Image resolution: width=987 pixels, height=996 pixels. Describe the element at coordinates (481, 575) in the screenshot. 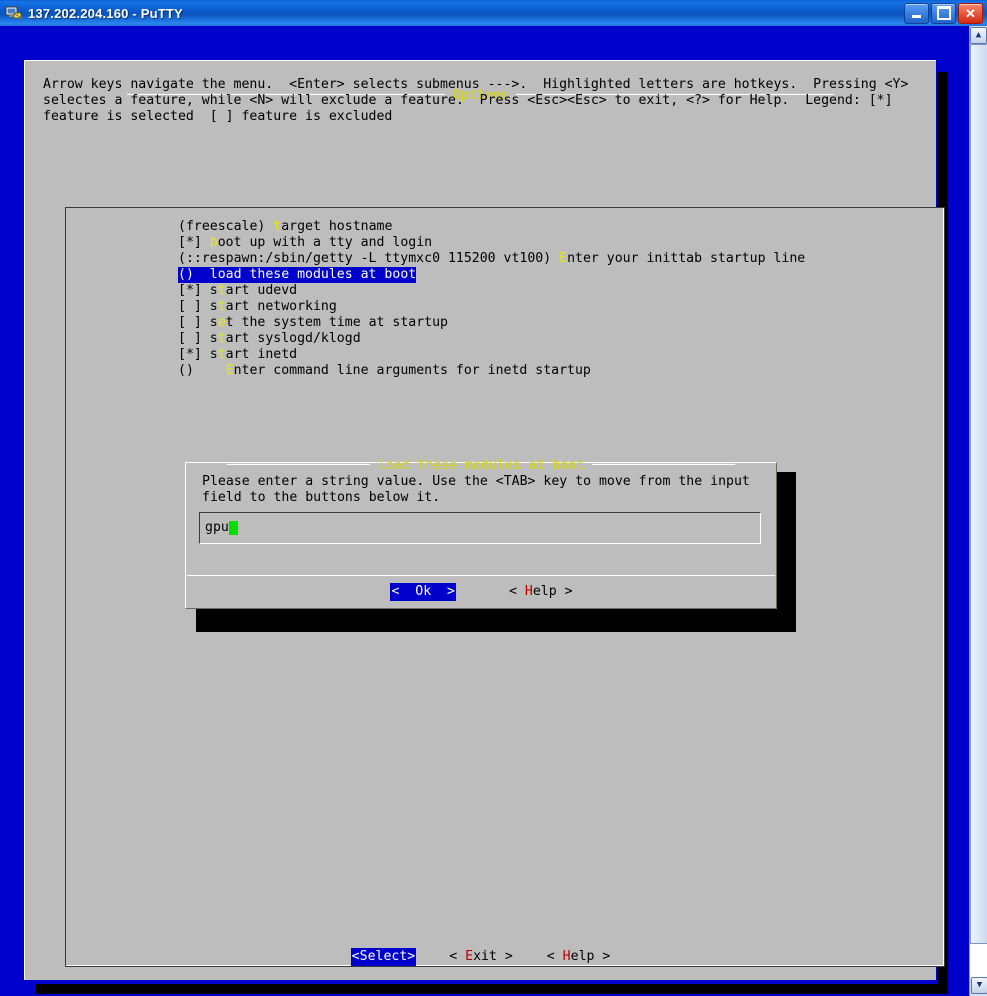

I see `dialog-separator` at that location.